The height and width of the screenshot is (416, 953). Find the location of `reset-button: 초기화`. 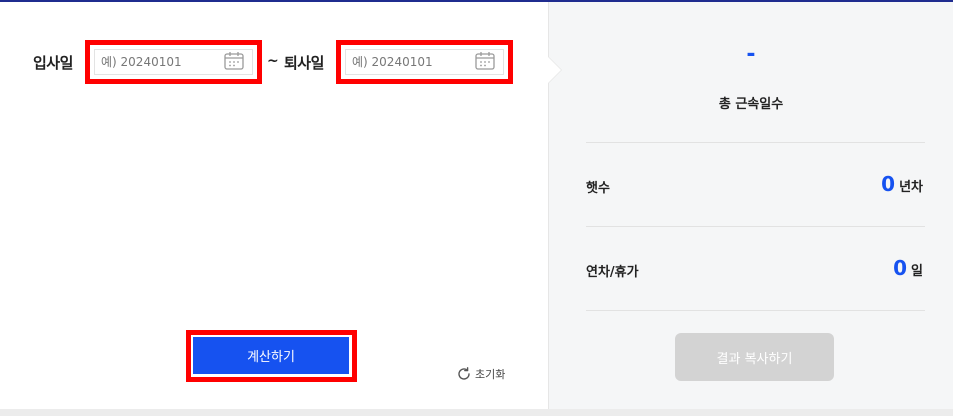

reset-button: 초기화 is located at coordinates (480, 374).